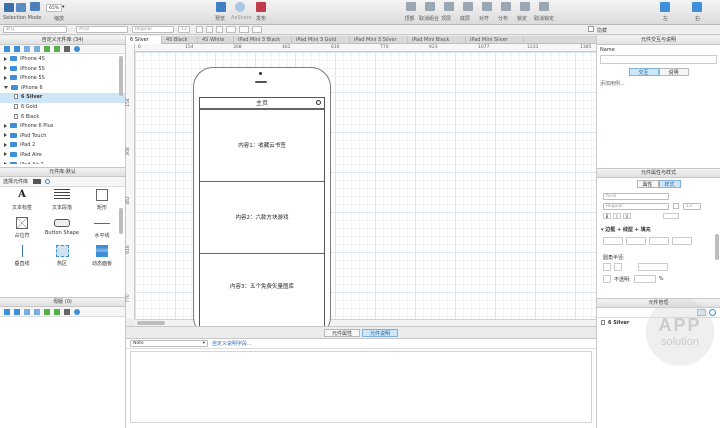  Describe the element at coordinates (544, 6) in the screenshot. I see `unlock-icon` at that location.